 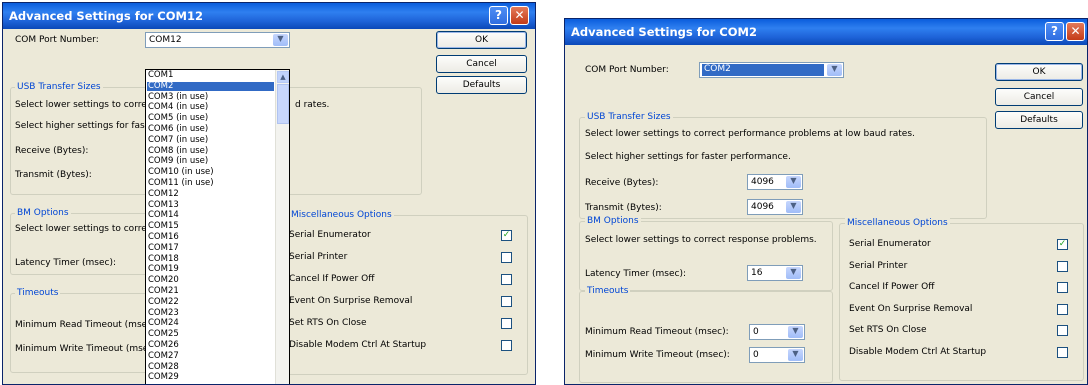 What do you see at coordinates (181, 183) in the screenshot?
I see `dropdown-option: COM11 (in use)` at bounding box center [181, 183].